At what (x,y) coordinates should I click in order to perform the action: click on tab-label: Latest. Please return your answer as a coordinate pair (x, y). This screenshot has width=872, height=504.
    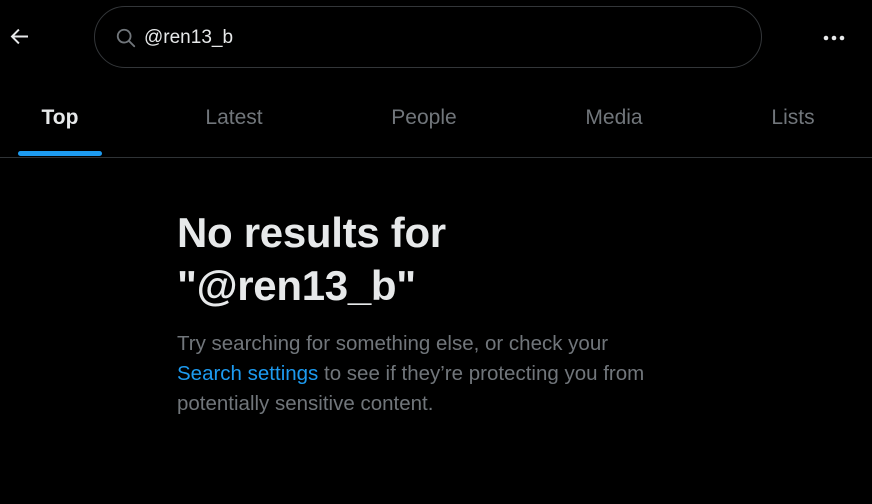
    Looking at the image, I should click on (234, 117).